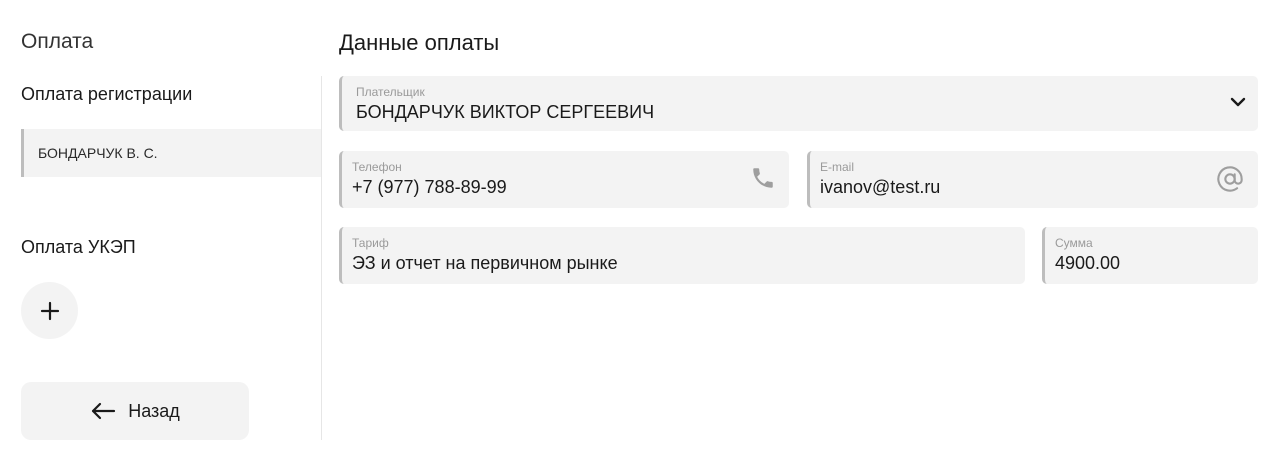  Describe the element at coordinates (1074, 243) in the screenshot. I see `sum-field-label: Сумма` at that location.